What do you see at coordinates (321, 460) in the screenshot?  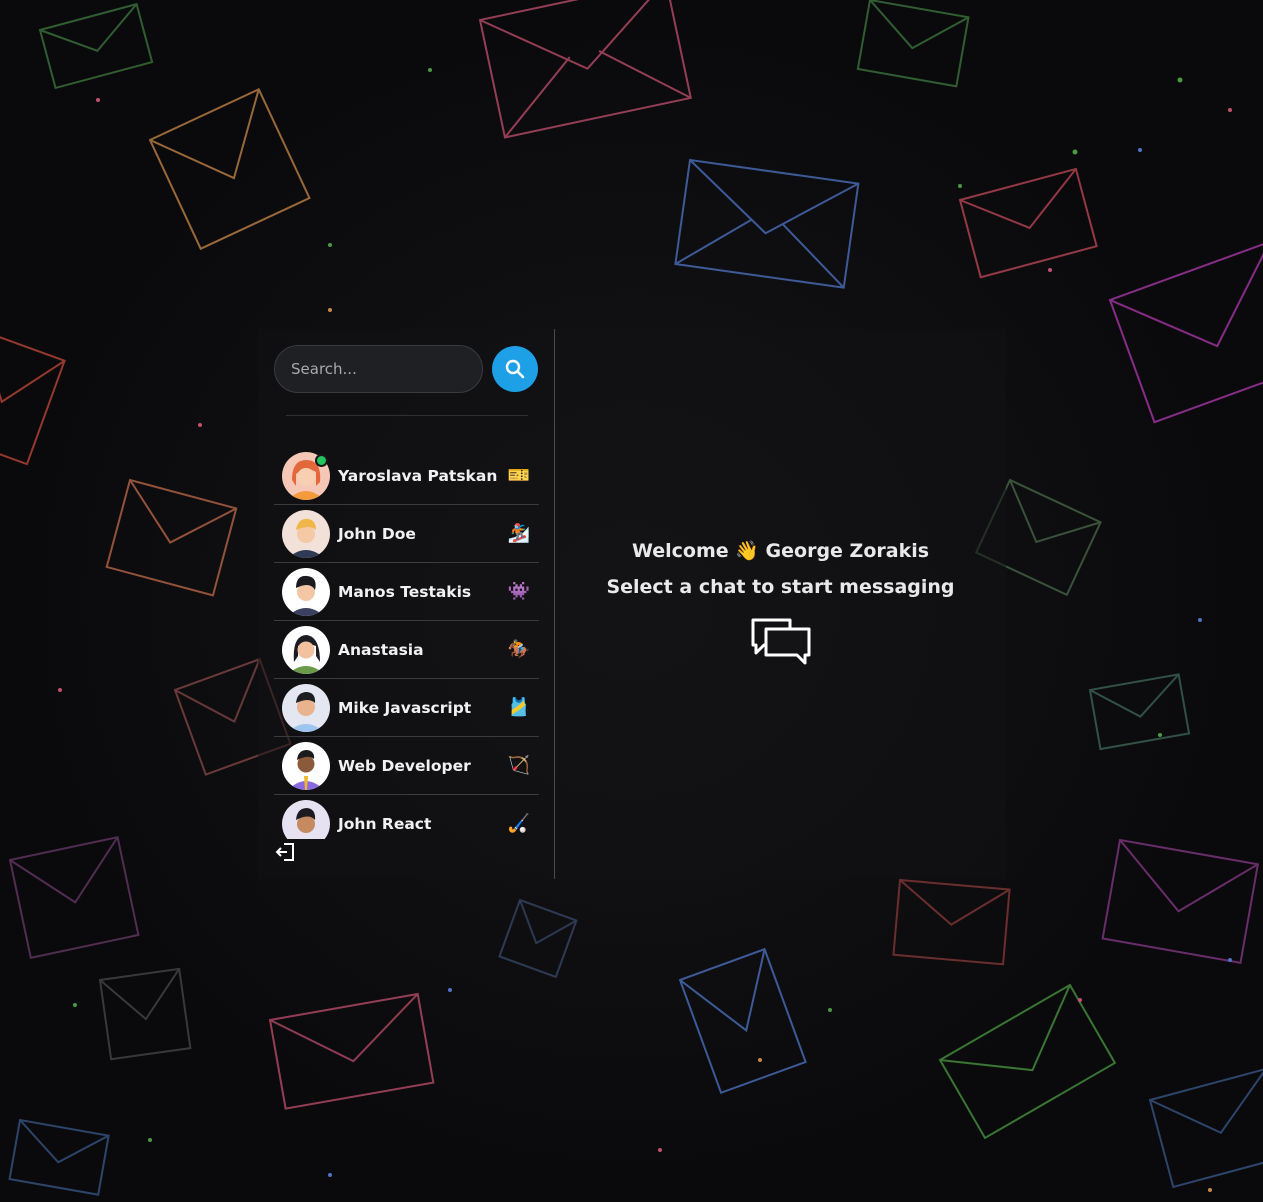 I see `online-indicator` at bounding box center [321, 460].